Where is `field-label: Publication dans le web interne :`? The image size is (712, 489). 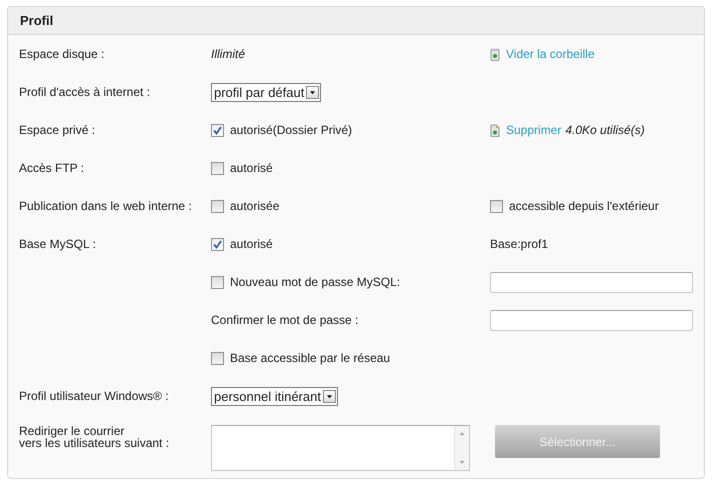 field-label: Publication dans le web interne : is located at coordinates (106, 206).